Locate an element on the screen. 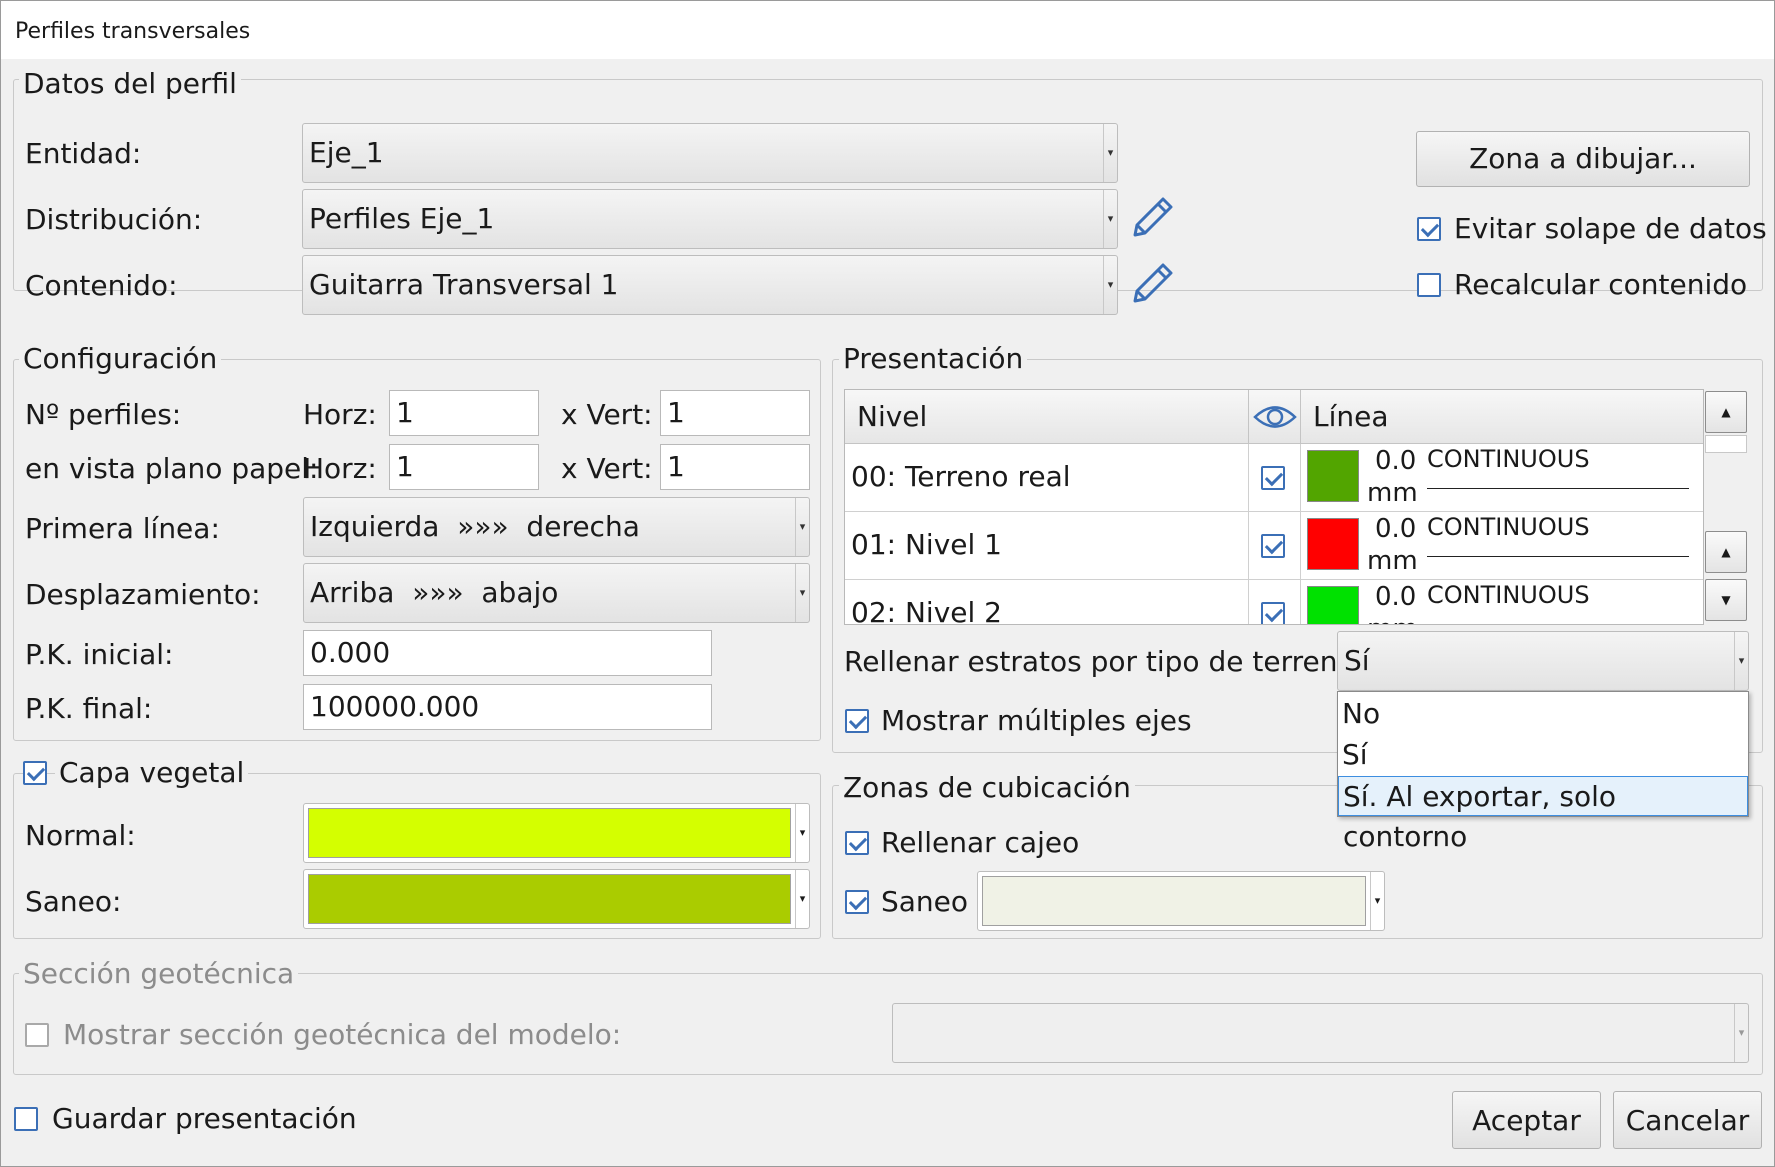  pk-inicial-value: 0.000 is located at coordinates (350, 652).